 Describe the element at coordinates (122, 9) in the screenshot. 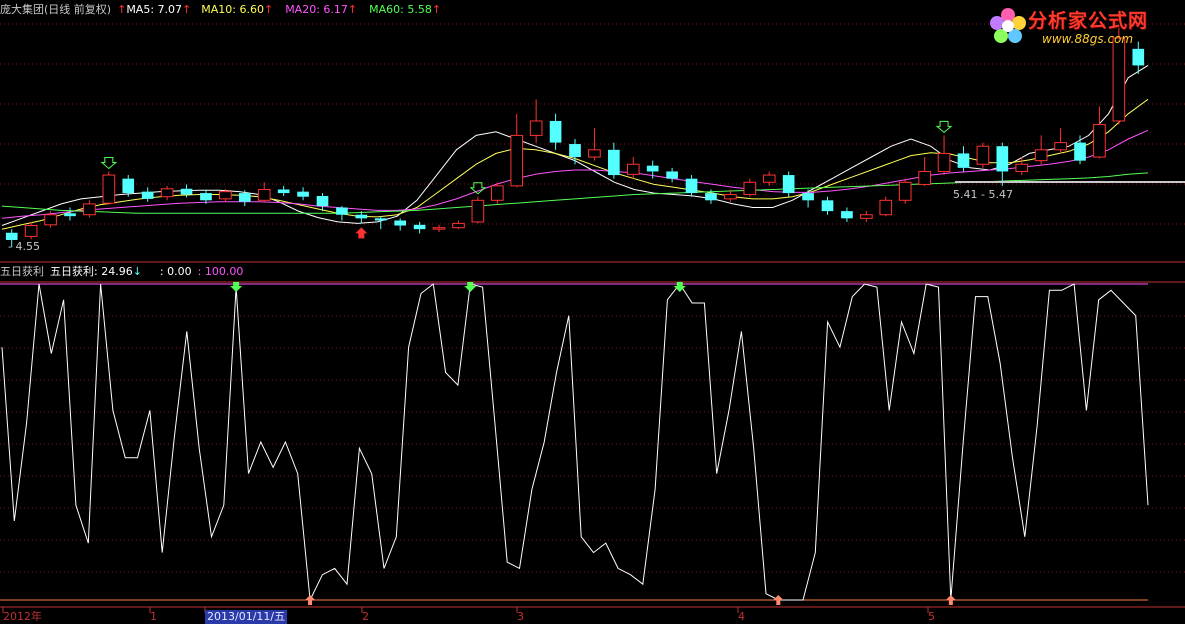

I see `ma5-up-arrow-icon: ↑` at that location.